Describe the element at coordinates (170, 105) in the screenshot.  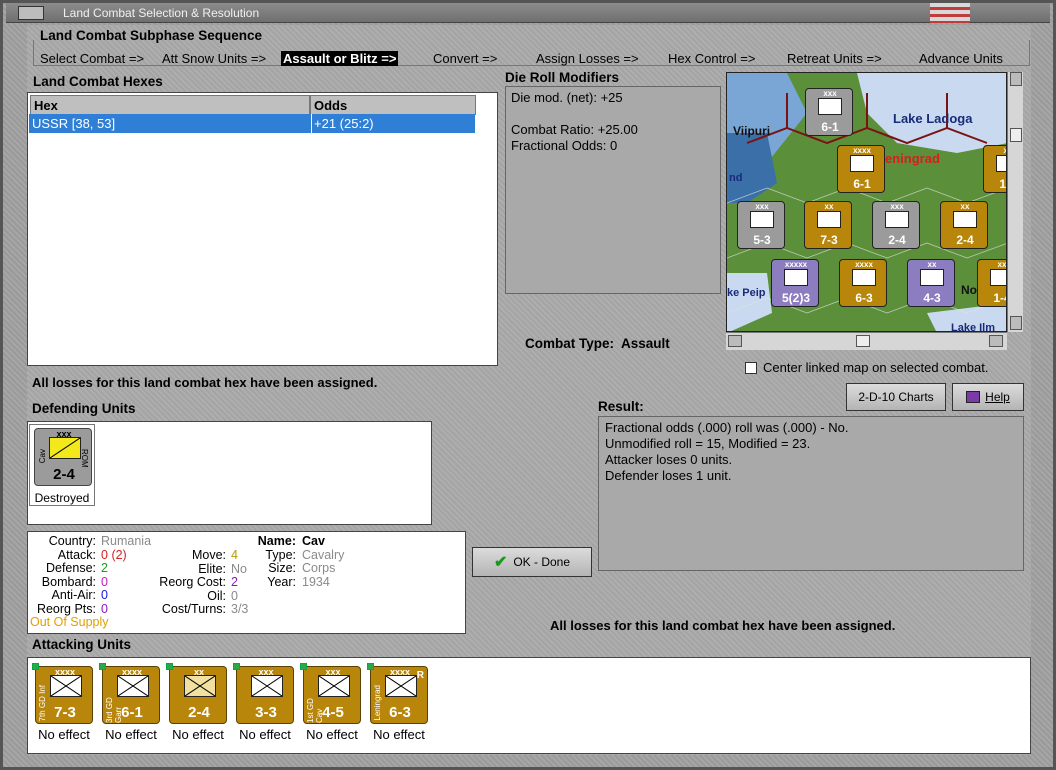
I see `column-hex: Hex` at that location.